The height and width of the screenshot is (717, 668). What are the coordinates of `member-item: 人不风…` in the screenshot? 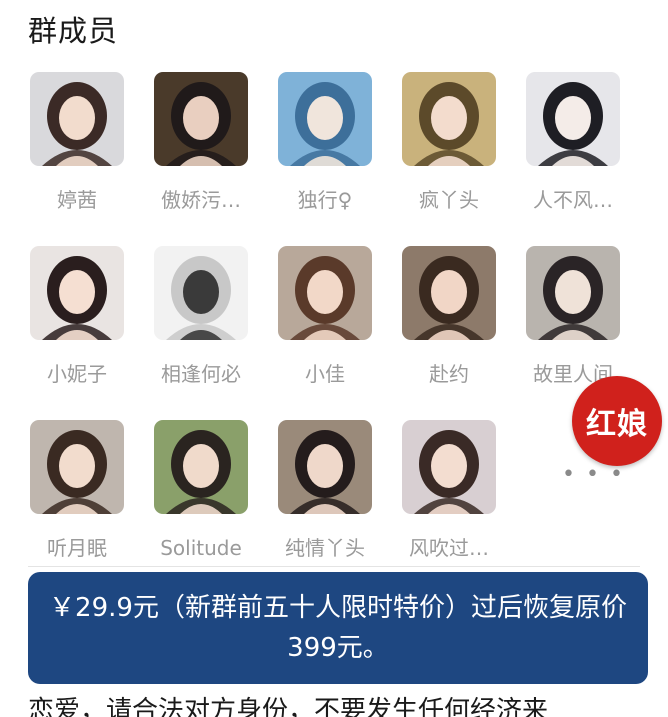 It's located at (573, 143).